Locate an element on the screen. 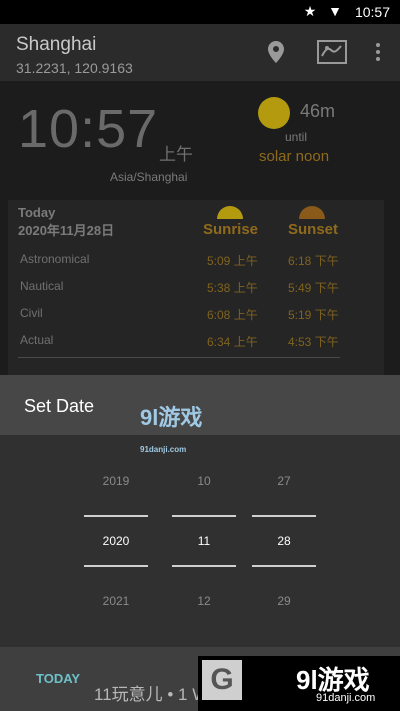  month-selected: 11 is located at coordinates (204, 541).